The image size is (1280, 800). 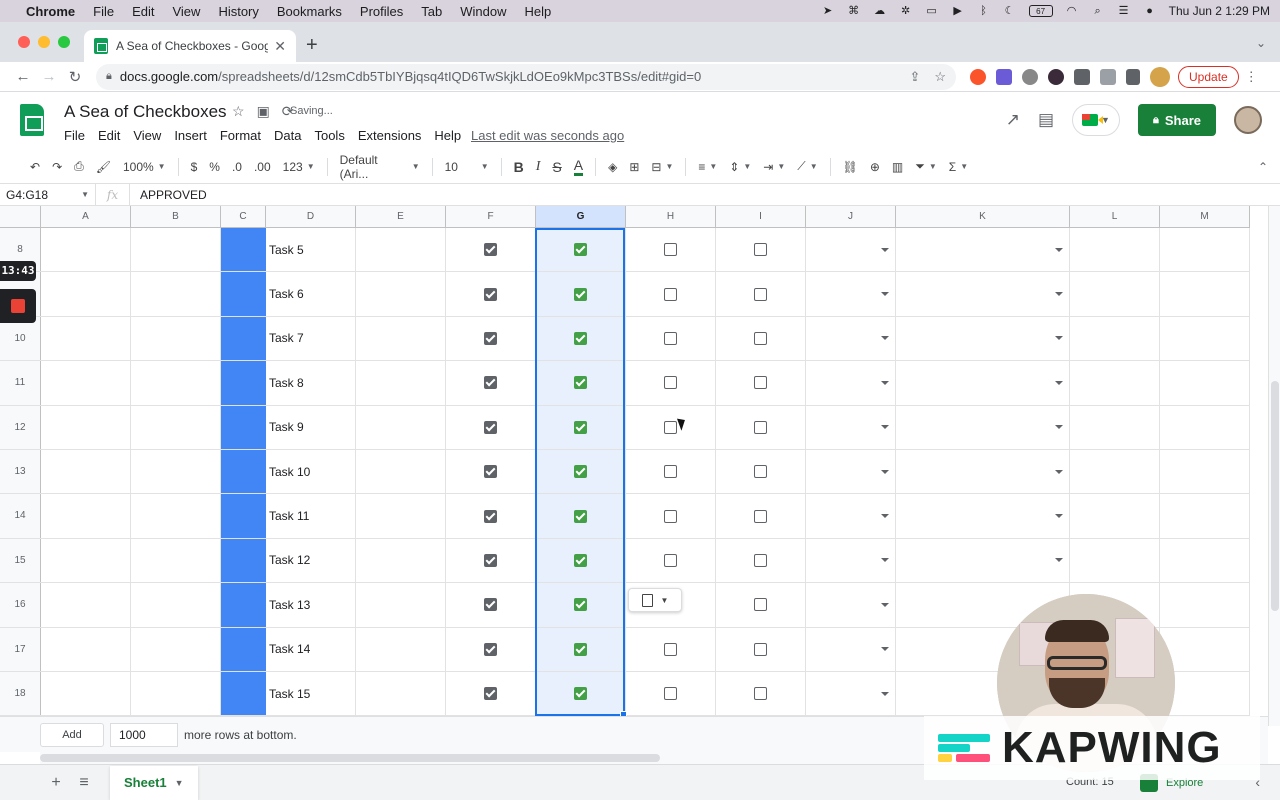 What do you see at coordinates (79, 166) in the screenshot?
I see `print-icon: ⎙` at bounding box center [79, 166].